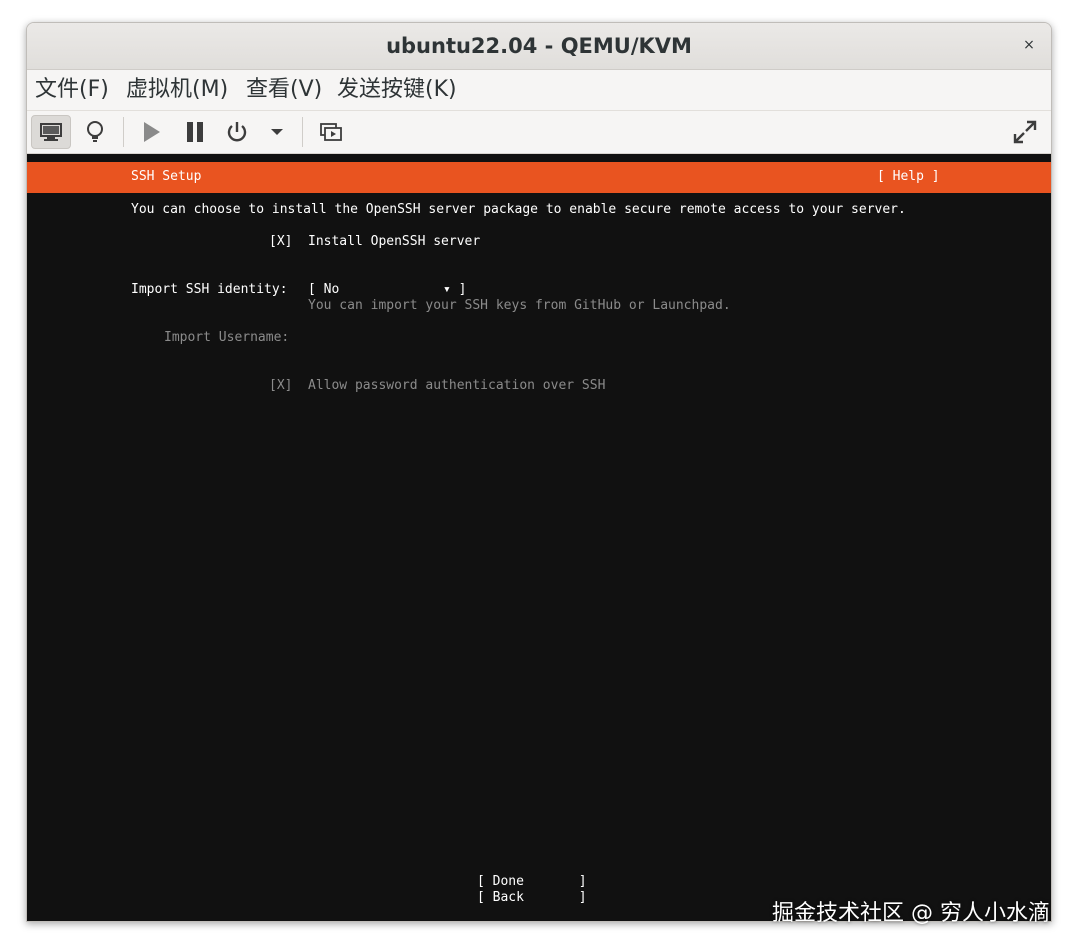 This screenshot has width=1076, height=949. What do you see at coordinates (539, 132) in the screenshot?
I see `toolbar` at bounding box center [539, 132].